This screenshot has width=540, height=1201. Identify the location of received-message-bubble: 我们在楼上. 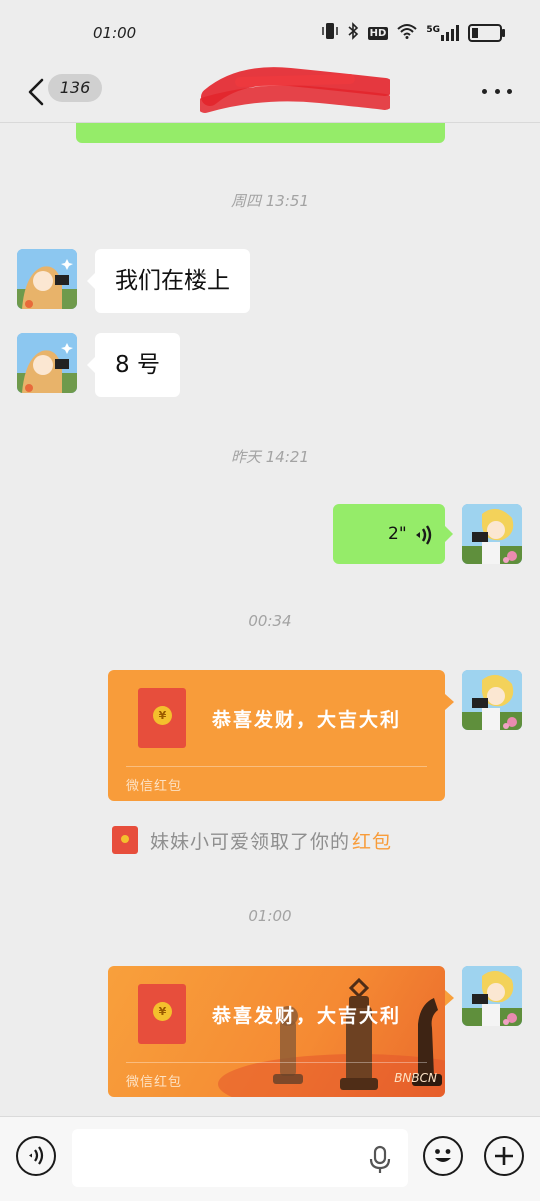
(168, 281).